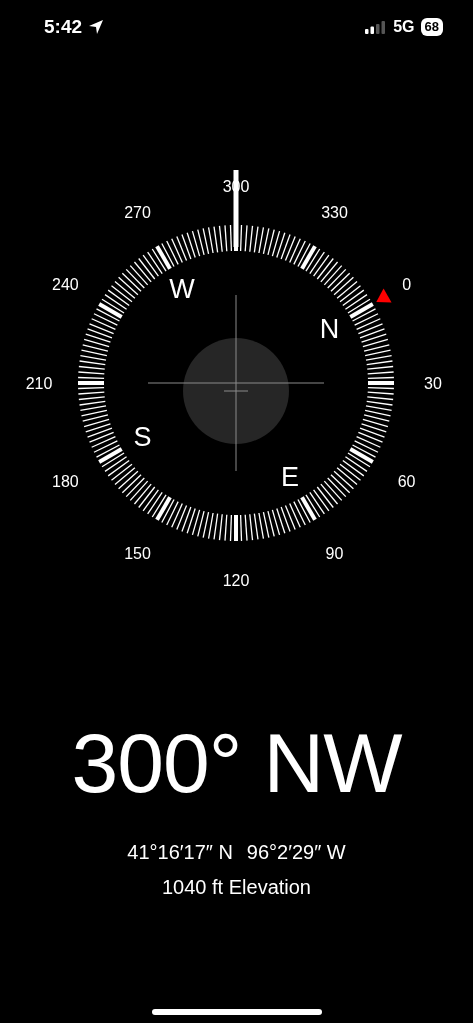 The height and width of the screenshot is (1023, 473). I want to click on degree-label: 30, so click(433, 383).